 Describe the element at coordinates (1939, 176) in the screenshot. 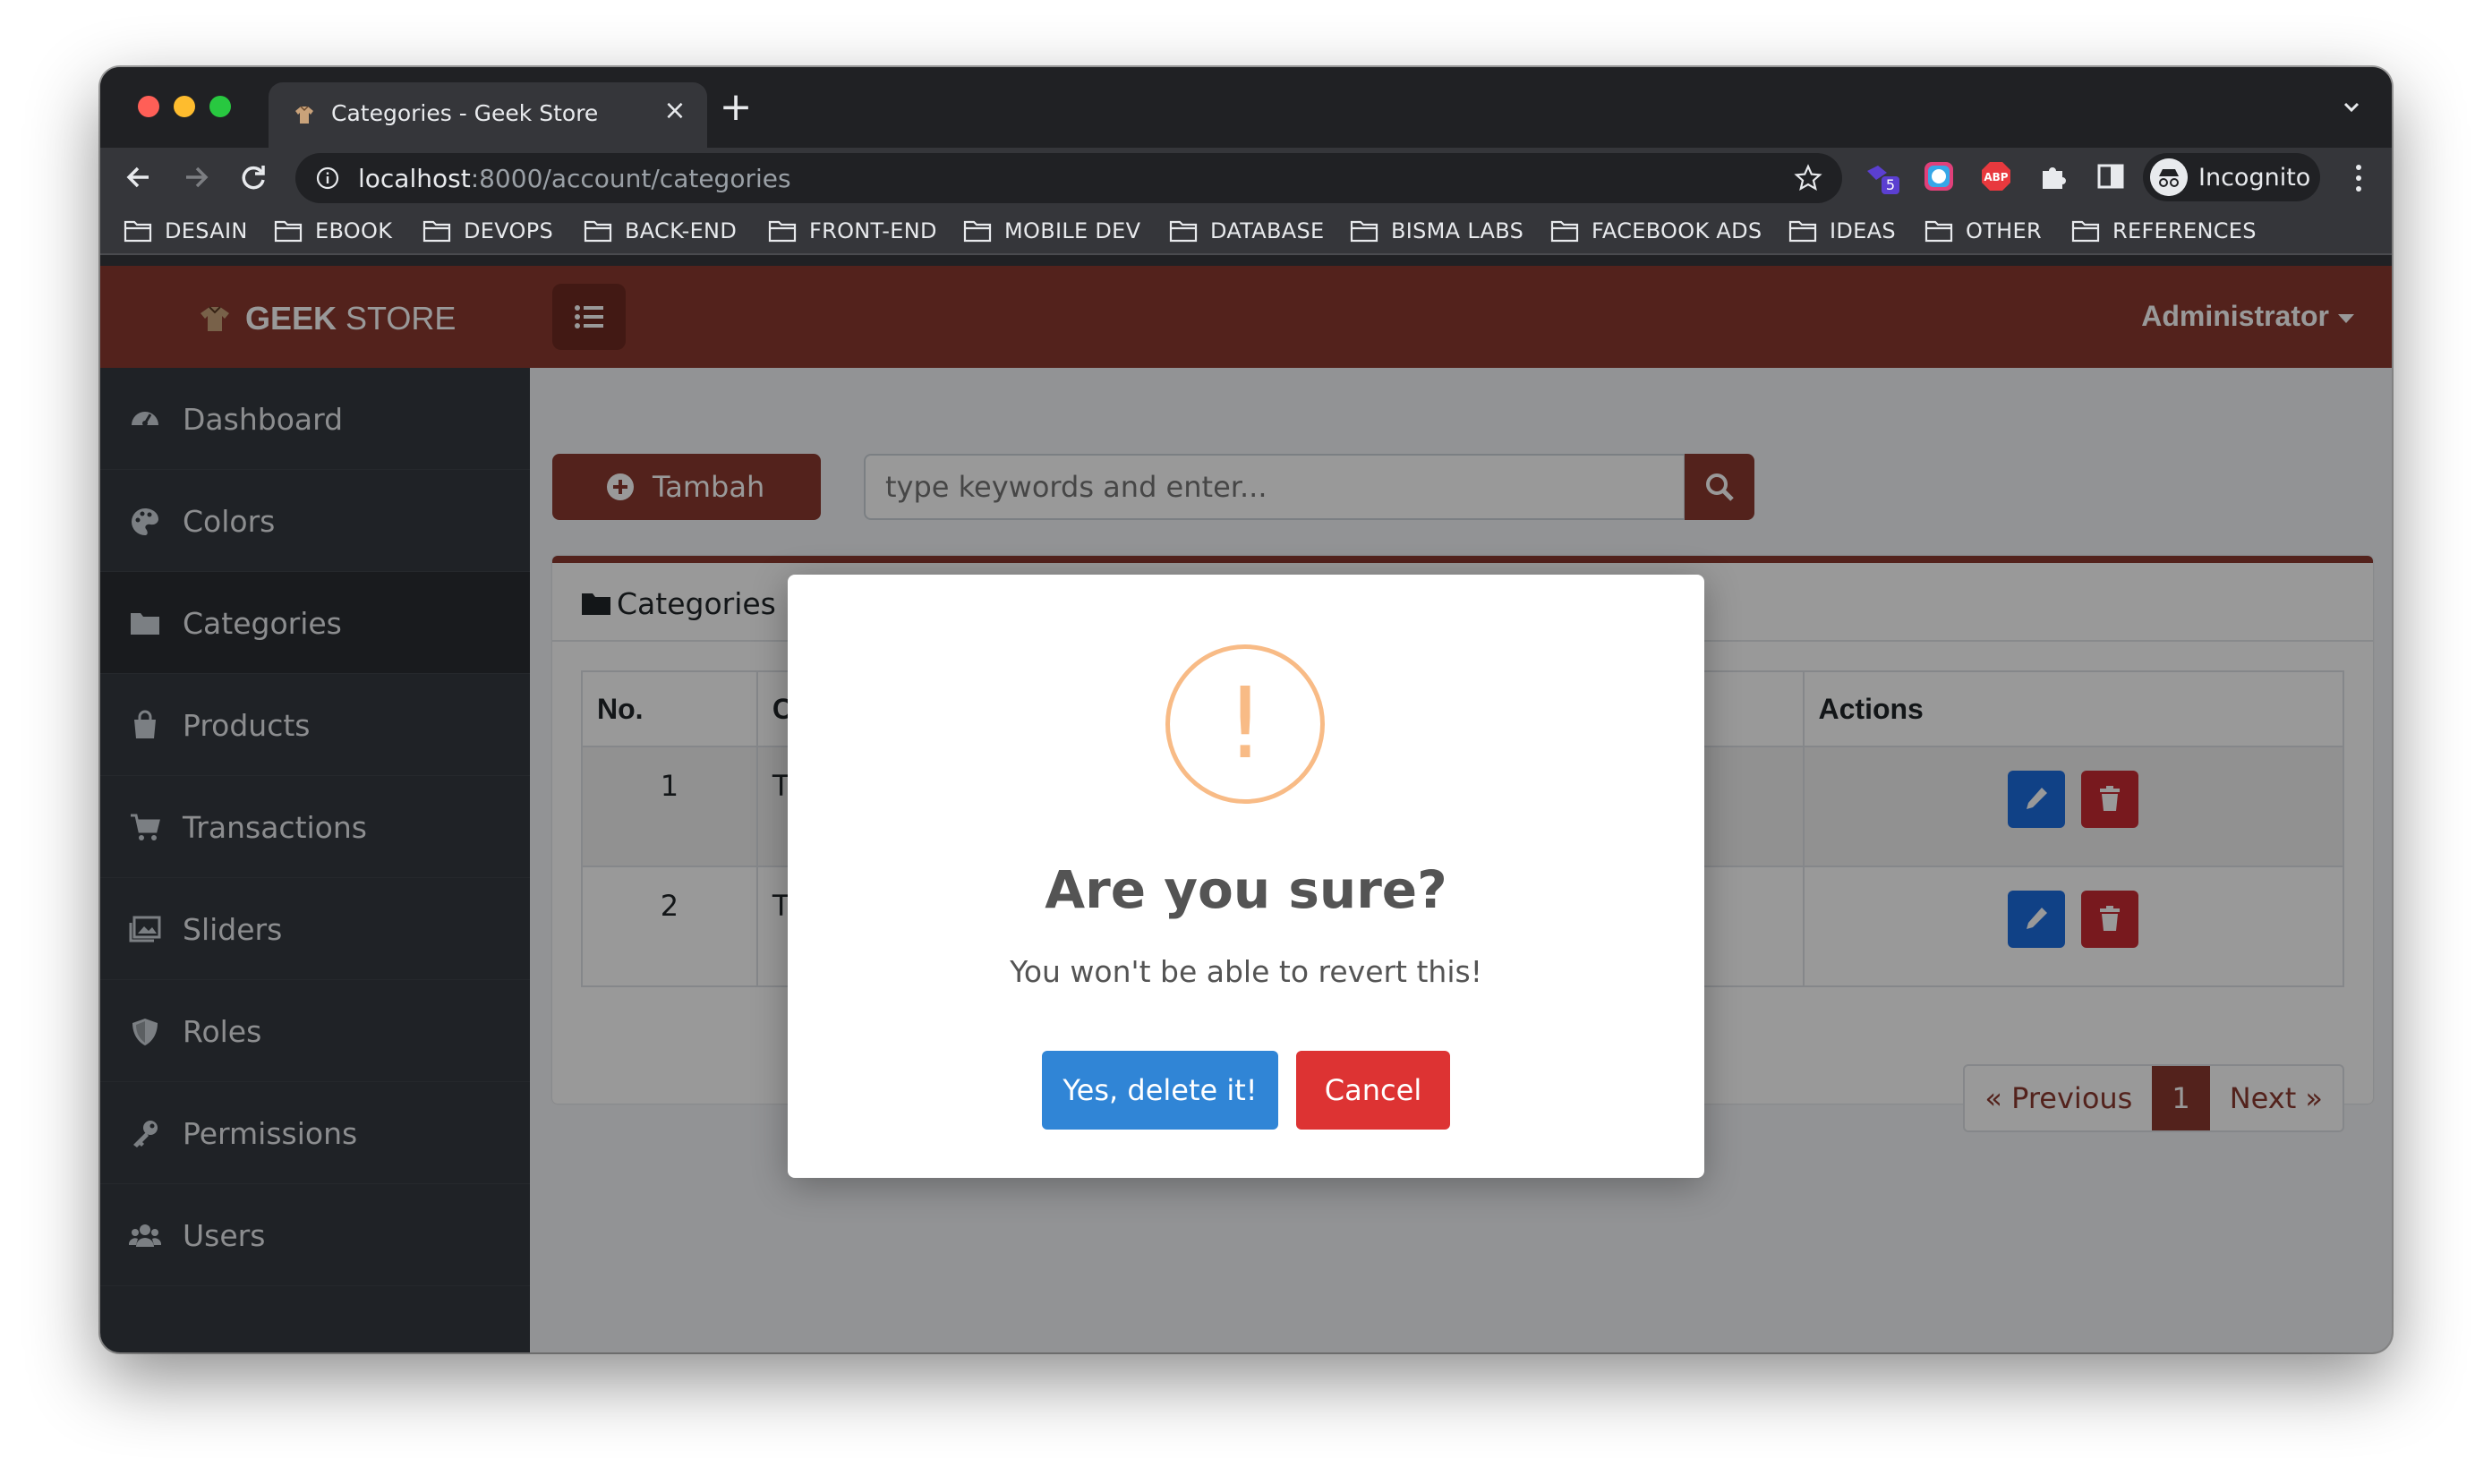

I see `color-picker-extension-icon` at that location.